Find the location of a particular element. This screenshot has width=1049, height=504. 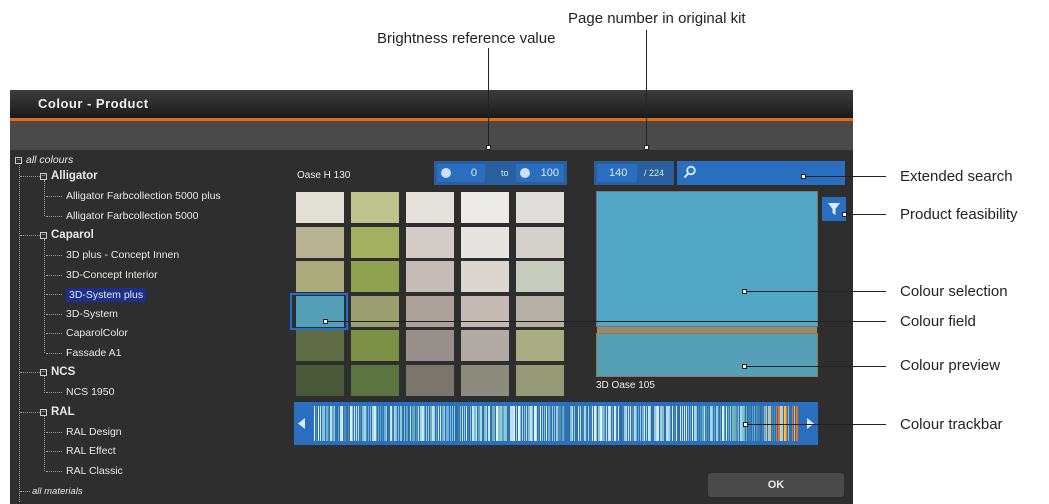

colour-trackbar is located at coordinates (556, 423).